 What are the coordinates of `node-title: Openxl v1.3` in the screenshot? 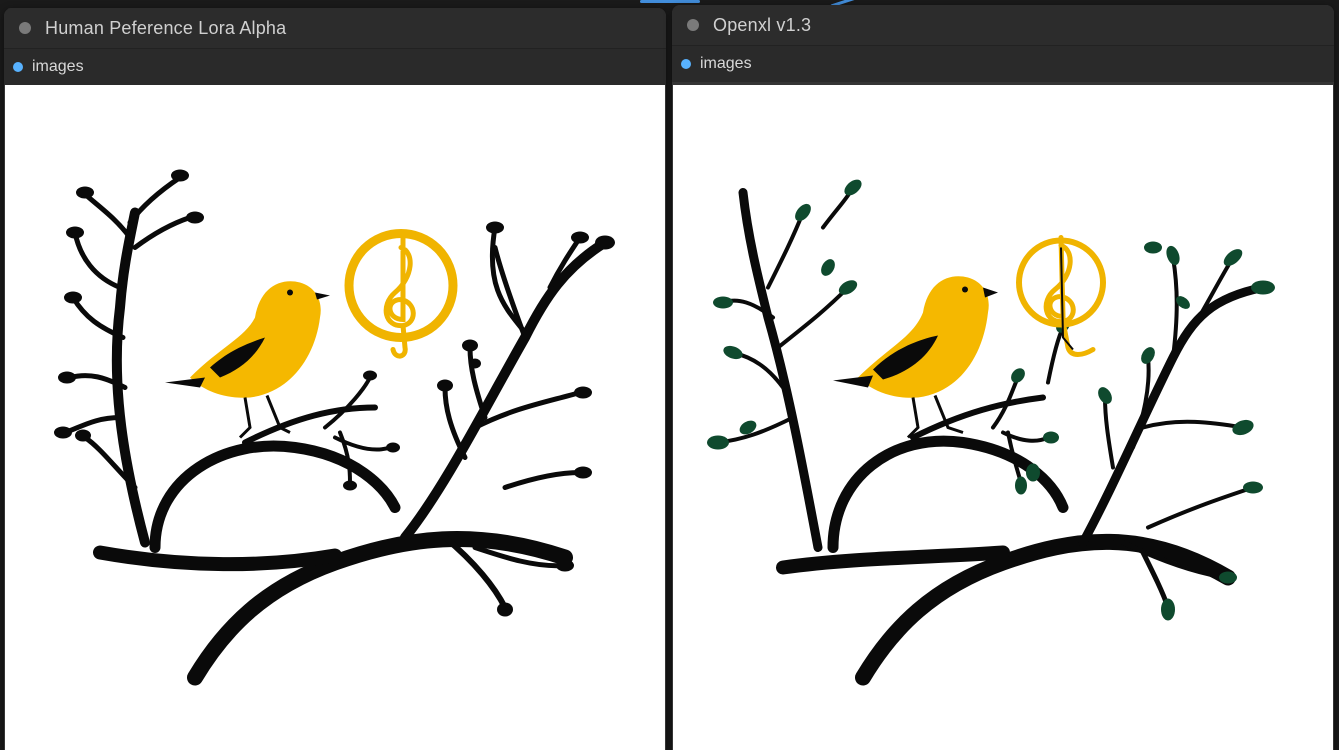 It's located at (762, 24).